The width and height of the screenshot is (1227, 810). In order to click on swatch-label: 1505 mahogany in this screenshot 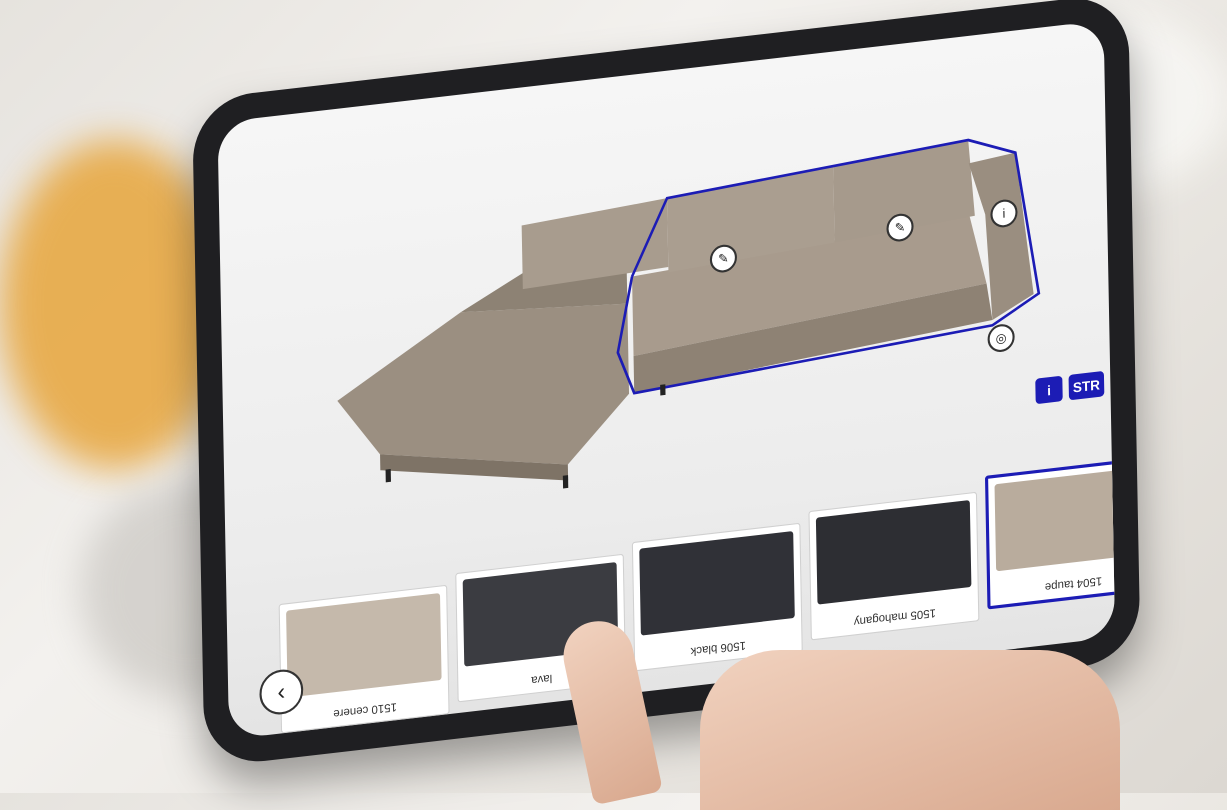, I will do `click(895, 617)`.